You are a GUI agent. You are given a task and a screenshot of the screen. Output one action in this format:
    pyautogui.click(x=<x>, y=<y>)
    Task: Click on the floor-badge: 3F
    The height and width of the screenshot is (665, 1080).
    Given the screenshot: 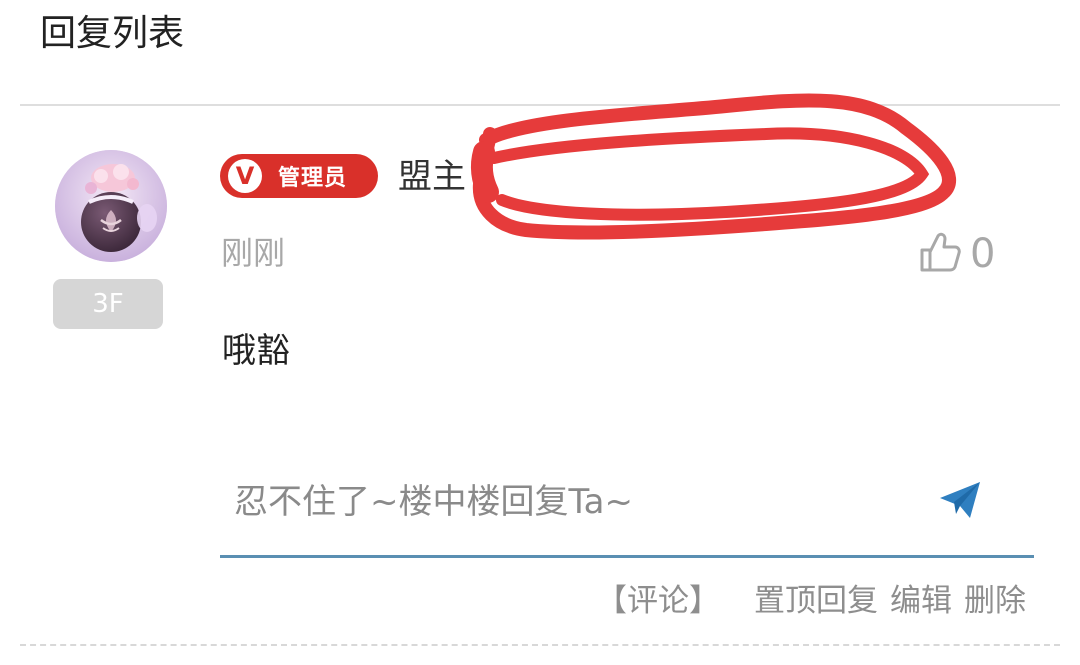 What is the action you would take?
    pyautogui.click(x=108, y=304)
    